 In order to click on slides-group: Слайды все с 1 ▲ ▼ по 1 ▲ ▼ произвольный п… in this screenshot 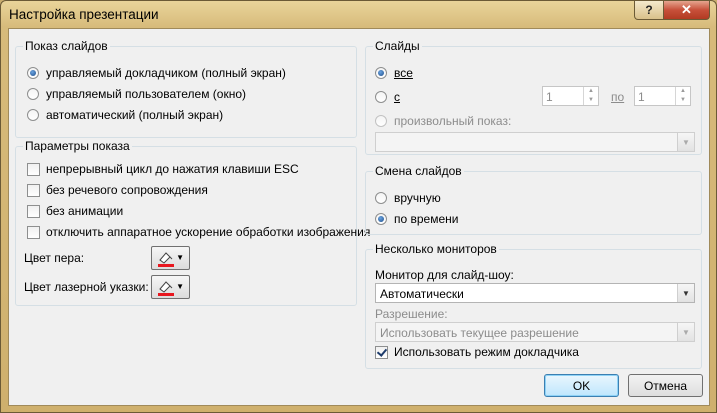, I will do `click(533, 97)`.